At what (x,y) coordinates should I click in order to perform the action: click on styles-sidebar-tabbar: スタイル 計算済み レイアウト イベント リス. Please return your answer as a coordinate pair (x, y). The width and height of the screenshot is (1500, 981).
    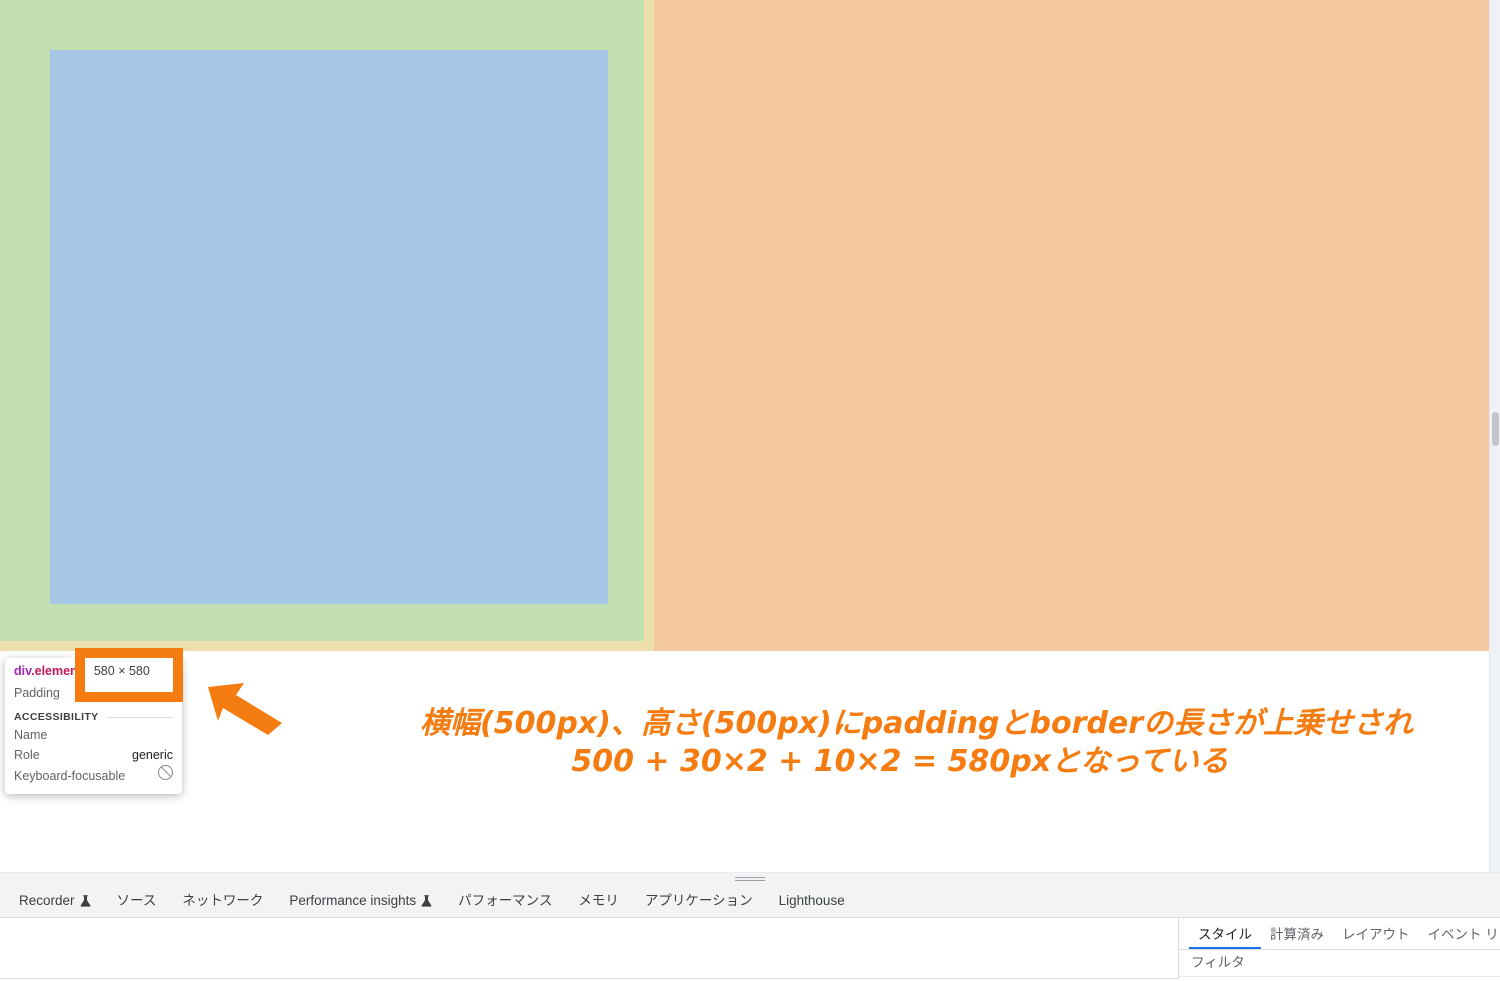
    Looking at the image, I should click on (1339, 934).